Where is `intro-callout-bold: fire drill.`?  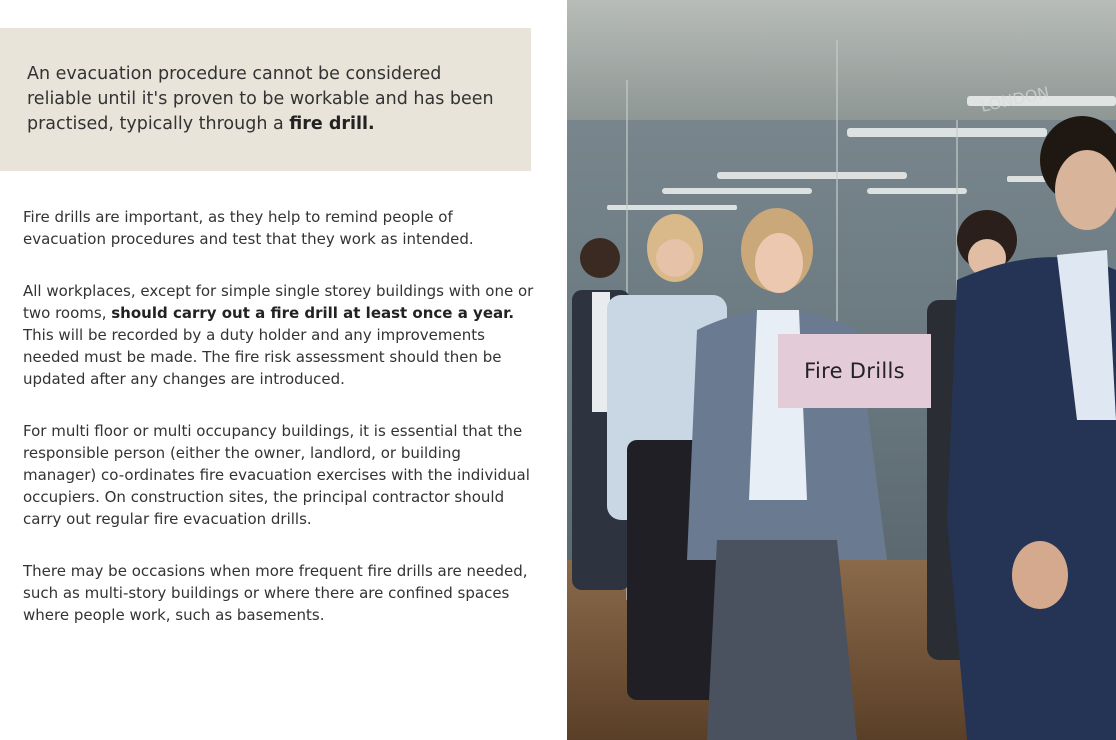
intro-callout-bold: fire drill. is located at coordinates (332, 124).